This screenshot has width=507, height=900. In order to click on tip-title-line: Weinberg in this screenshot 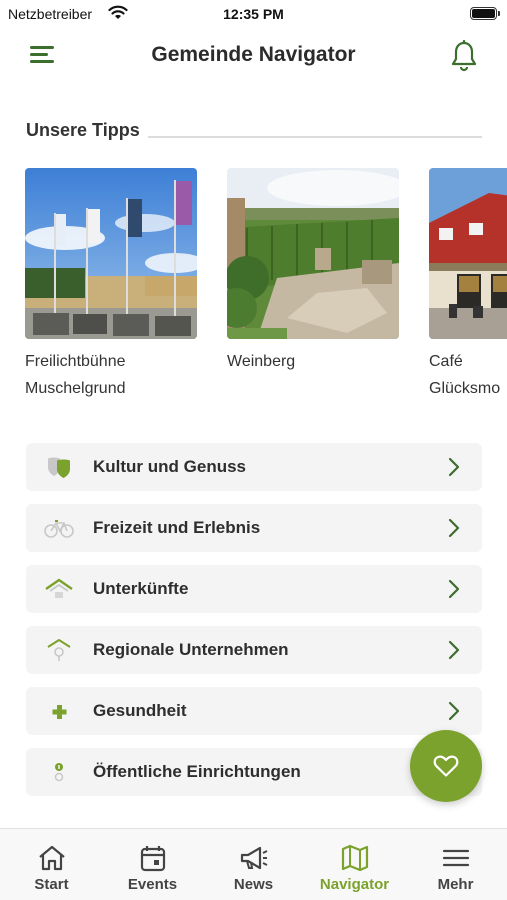, I will do `click(261, 361)`.